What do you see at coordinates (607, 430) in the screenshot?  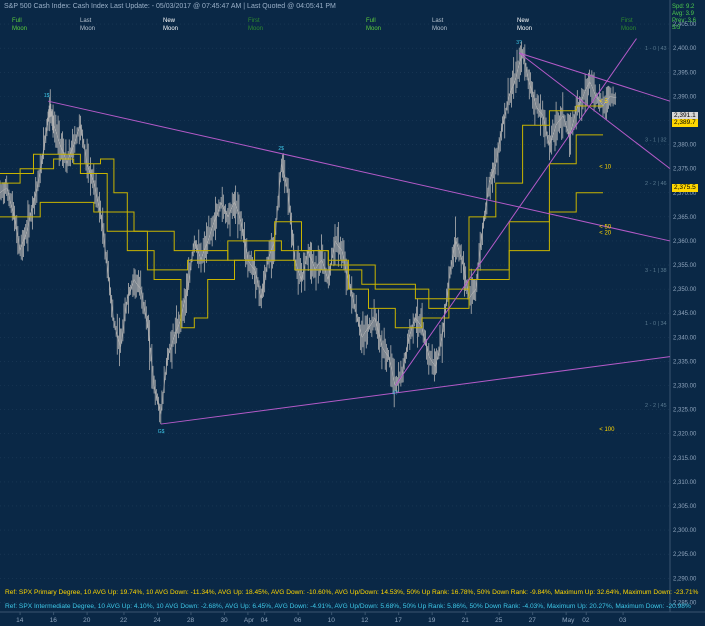 I see `ma-label: < 100` at bounding box center [607, 430].